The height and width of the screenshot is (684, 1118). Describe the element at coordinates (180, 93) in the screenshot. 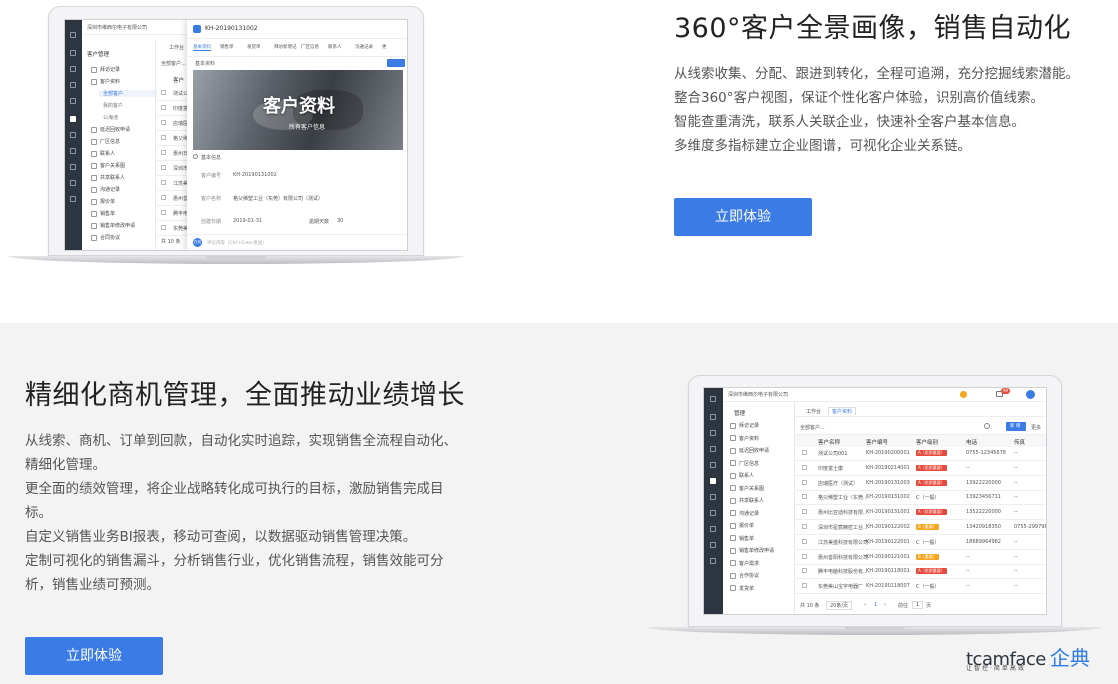

I see `list-row-name: 测试公` at that location.